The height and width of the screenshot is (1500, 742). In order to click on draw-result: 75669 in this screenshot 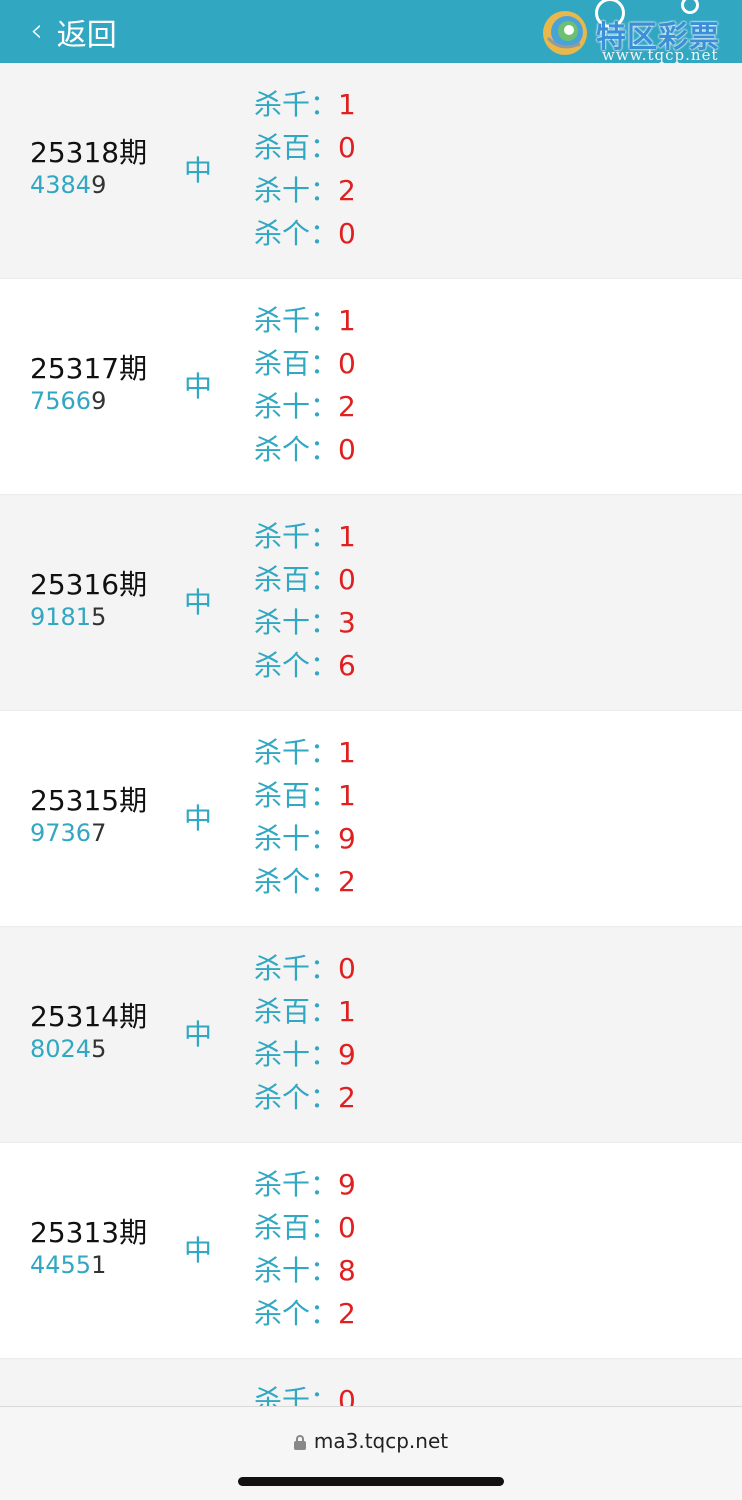, I will do `click(68, 401)`.